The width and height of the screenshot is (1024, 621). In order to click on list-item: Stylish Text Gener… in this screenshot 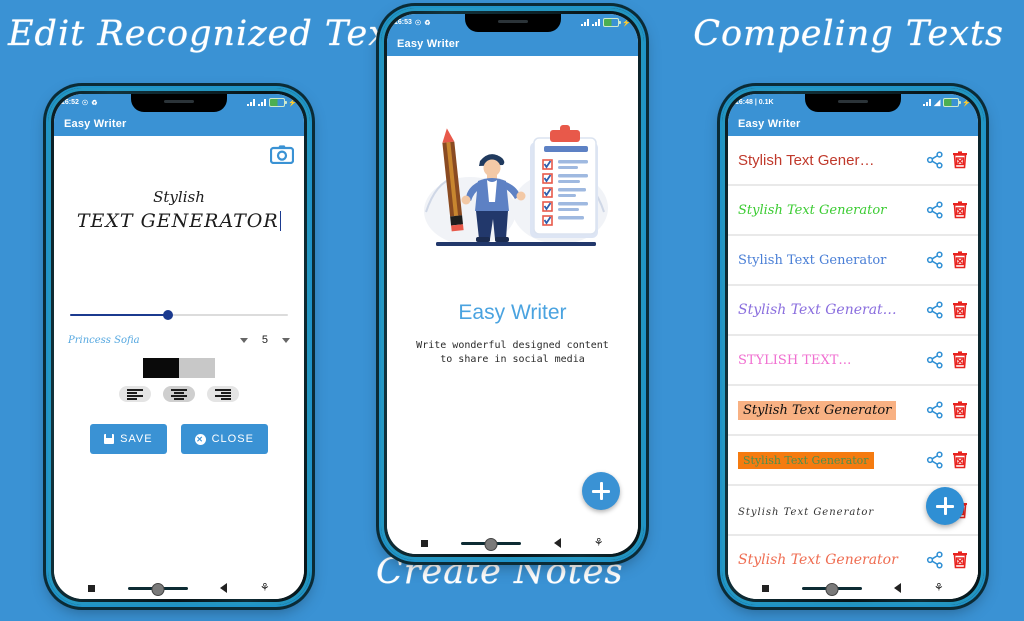, I will do `click(853, 160)`.